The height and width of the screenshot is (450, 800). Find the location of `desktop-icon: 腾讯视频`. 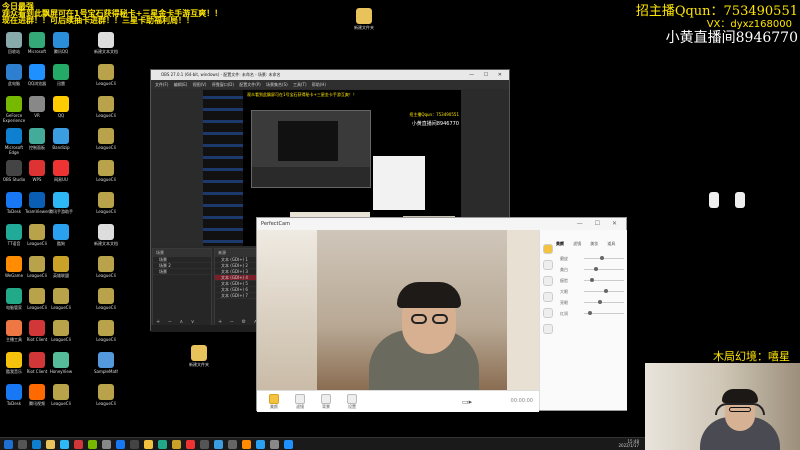

desktop-icon: 腾讯视频 is located at coordinates (37, 401).